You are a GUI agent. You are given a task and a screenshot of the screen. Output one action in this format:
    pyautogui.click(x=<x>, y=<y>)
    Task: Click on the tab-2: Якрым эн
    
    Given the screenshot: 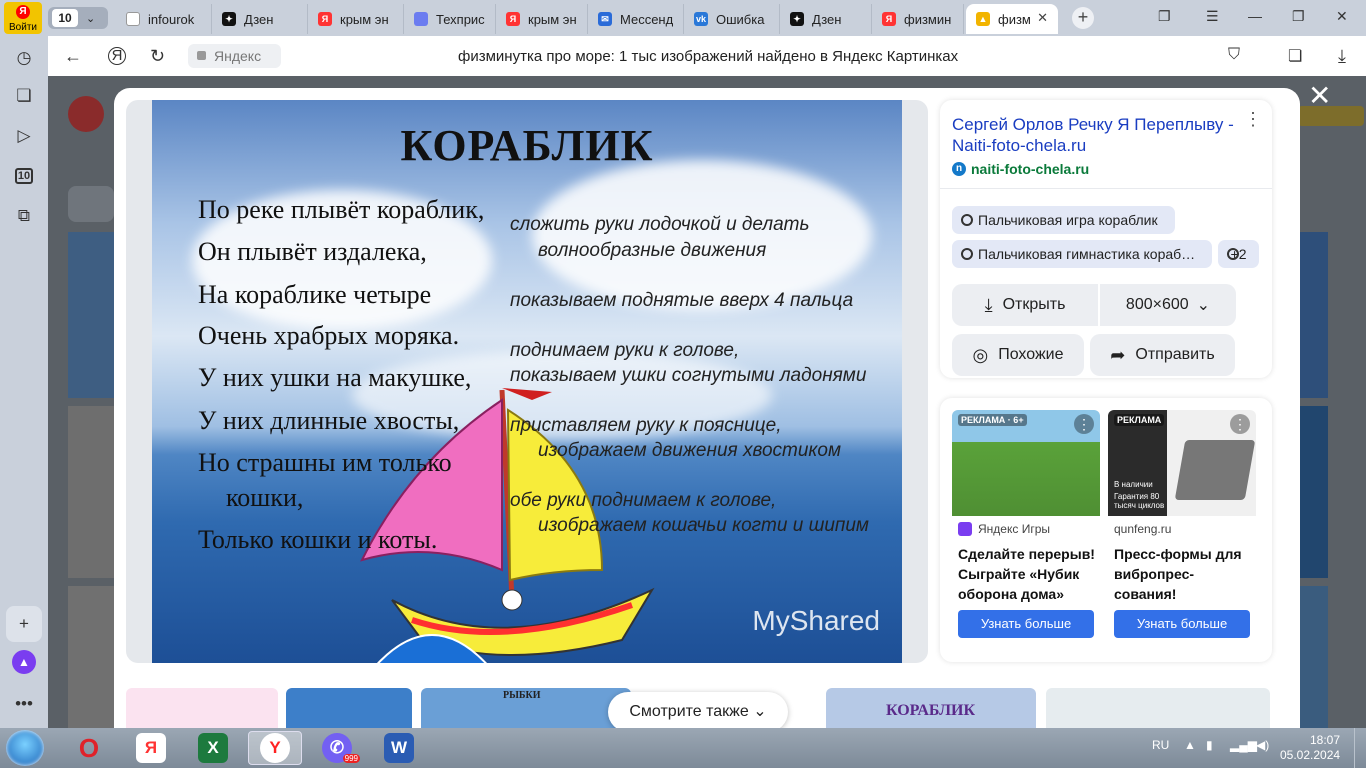 What is the action you would take?
    pyautogui.click(x=356, y=19)
    